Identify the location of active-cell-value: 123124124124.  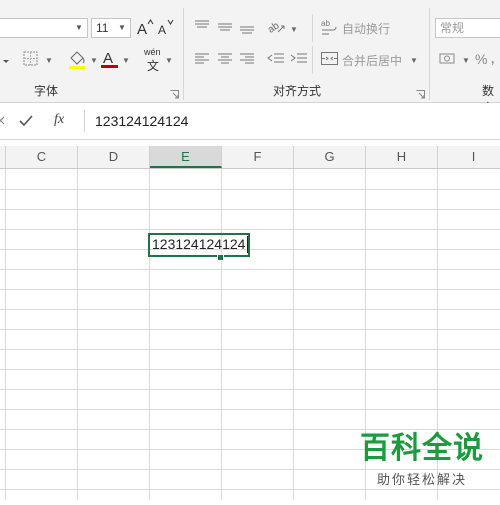
(199, 244).